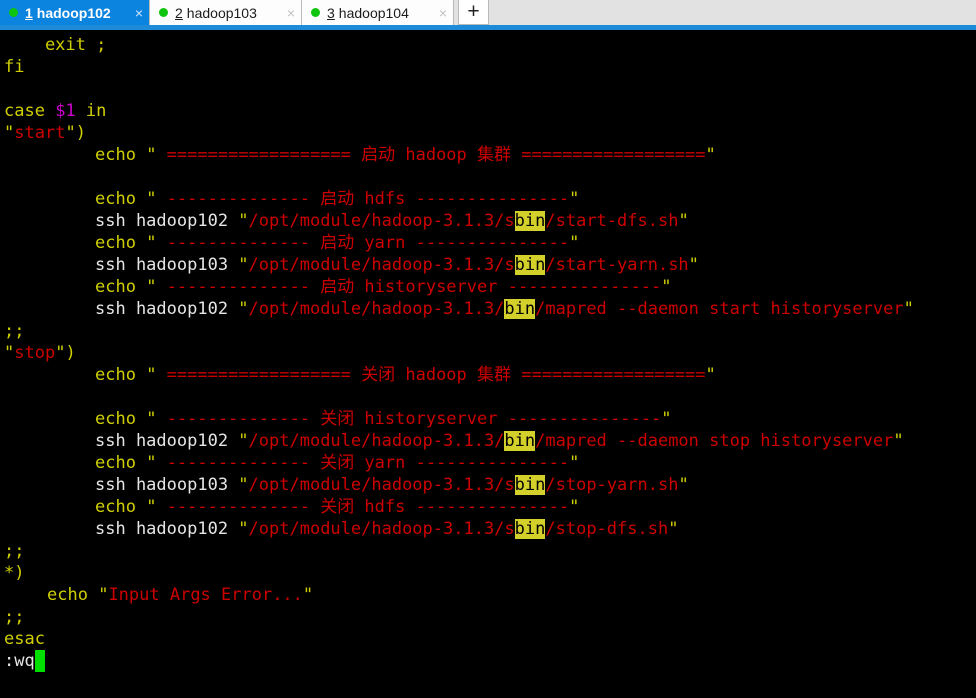 This screenshot has height=698, width=976. Describe the element at coordinates (617, 265) in the screenshot. I see `code-token: /start-yarn.sh` at that location.